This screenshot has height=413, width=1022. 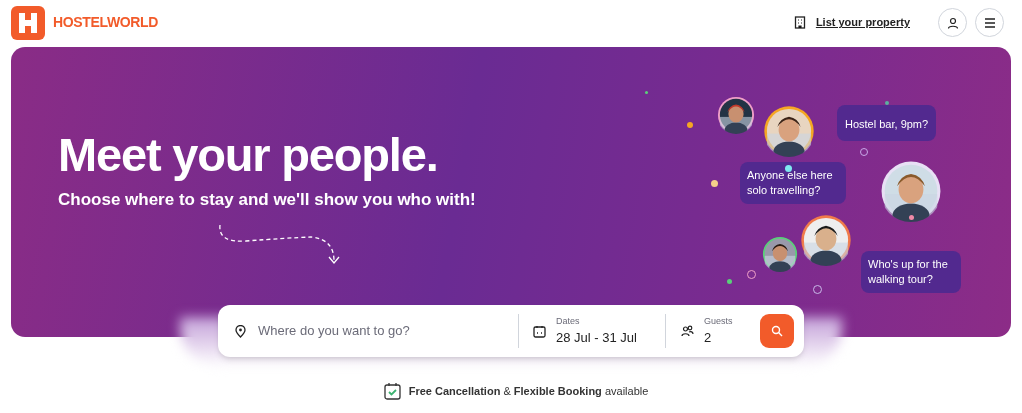 What do you see at coordinates (989, 22) in the screenshot?
I see `menu-icon` at bounding box center [989, 22].